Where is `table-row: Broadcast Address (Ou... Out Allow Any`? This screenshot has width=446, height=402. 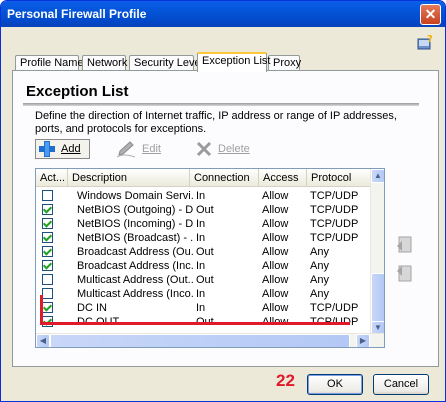
table-row: Broadcast Address (Ou... Out Allow Any is located at coordinates (204, 252).